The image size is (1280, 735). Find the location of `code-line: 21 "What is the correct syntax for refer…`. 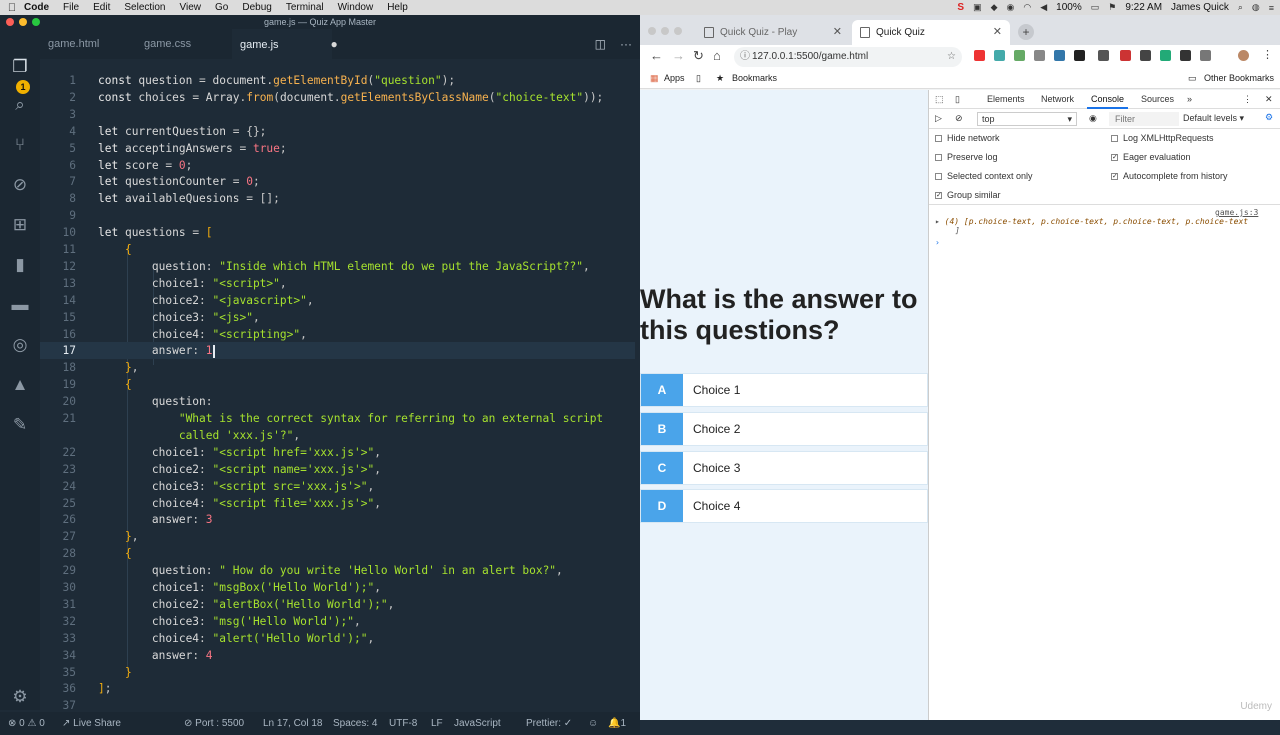

code-line: 21 "What is the correct syntax for refer… is located at coordinates (337, 418).